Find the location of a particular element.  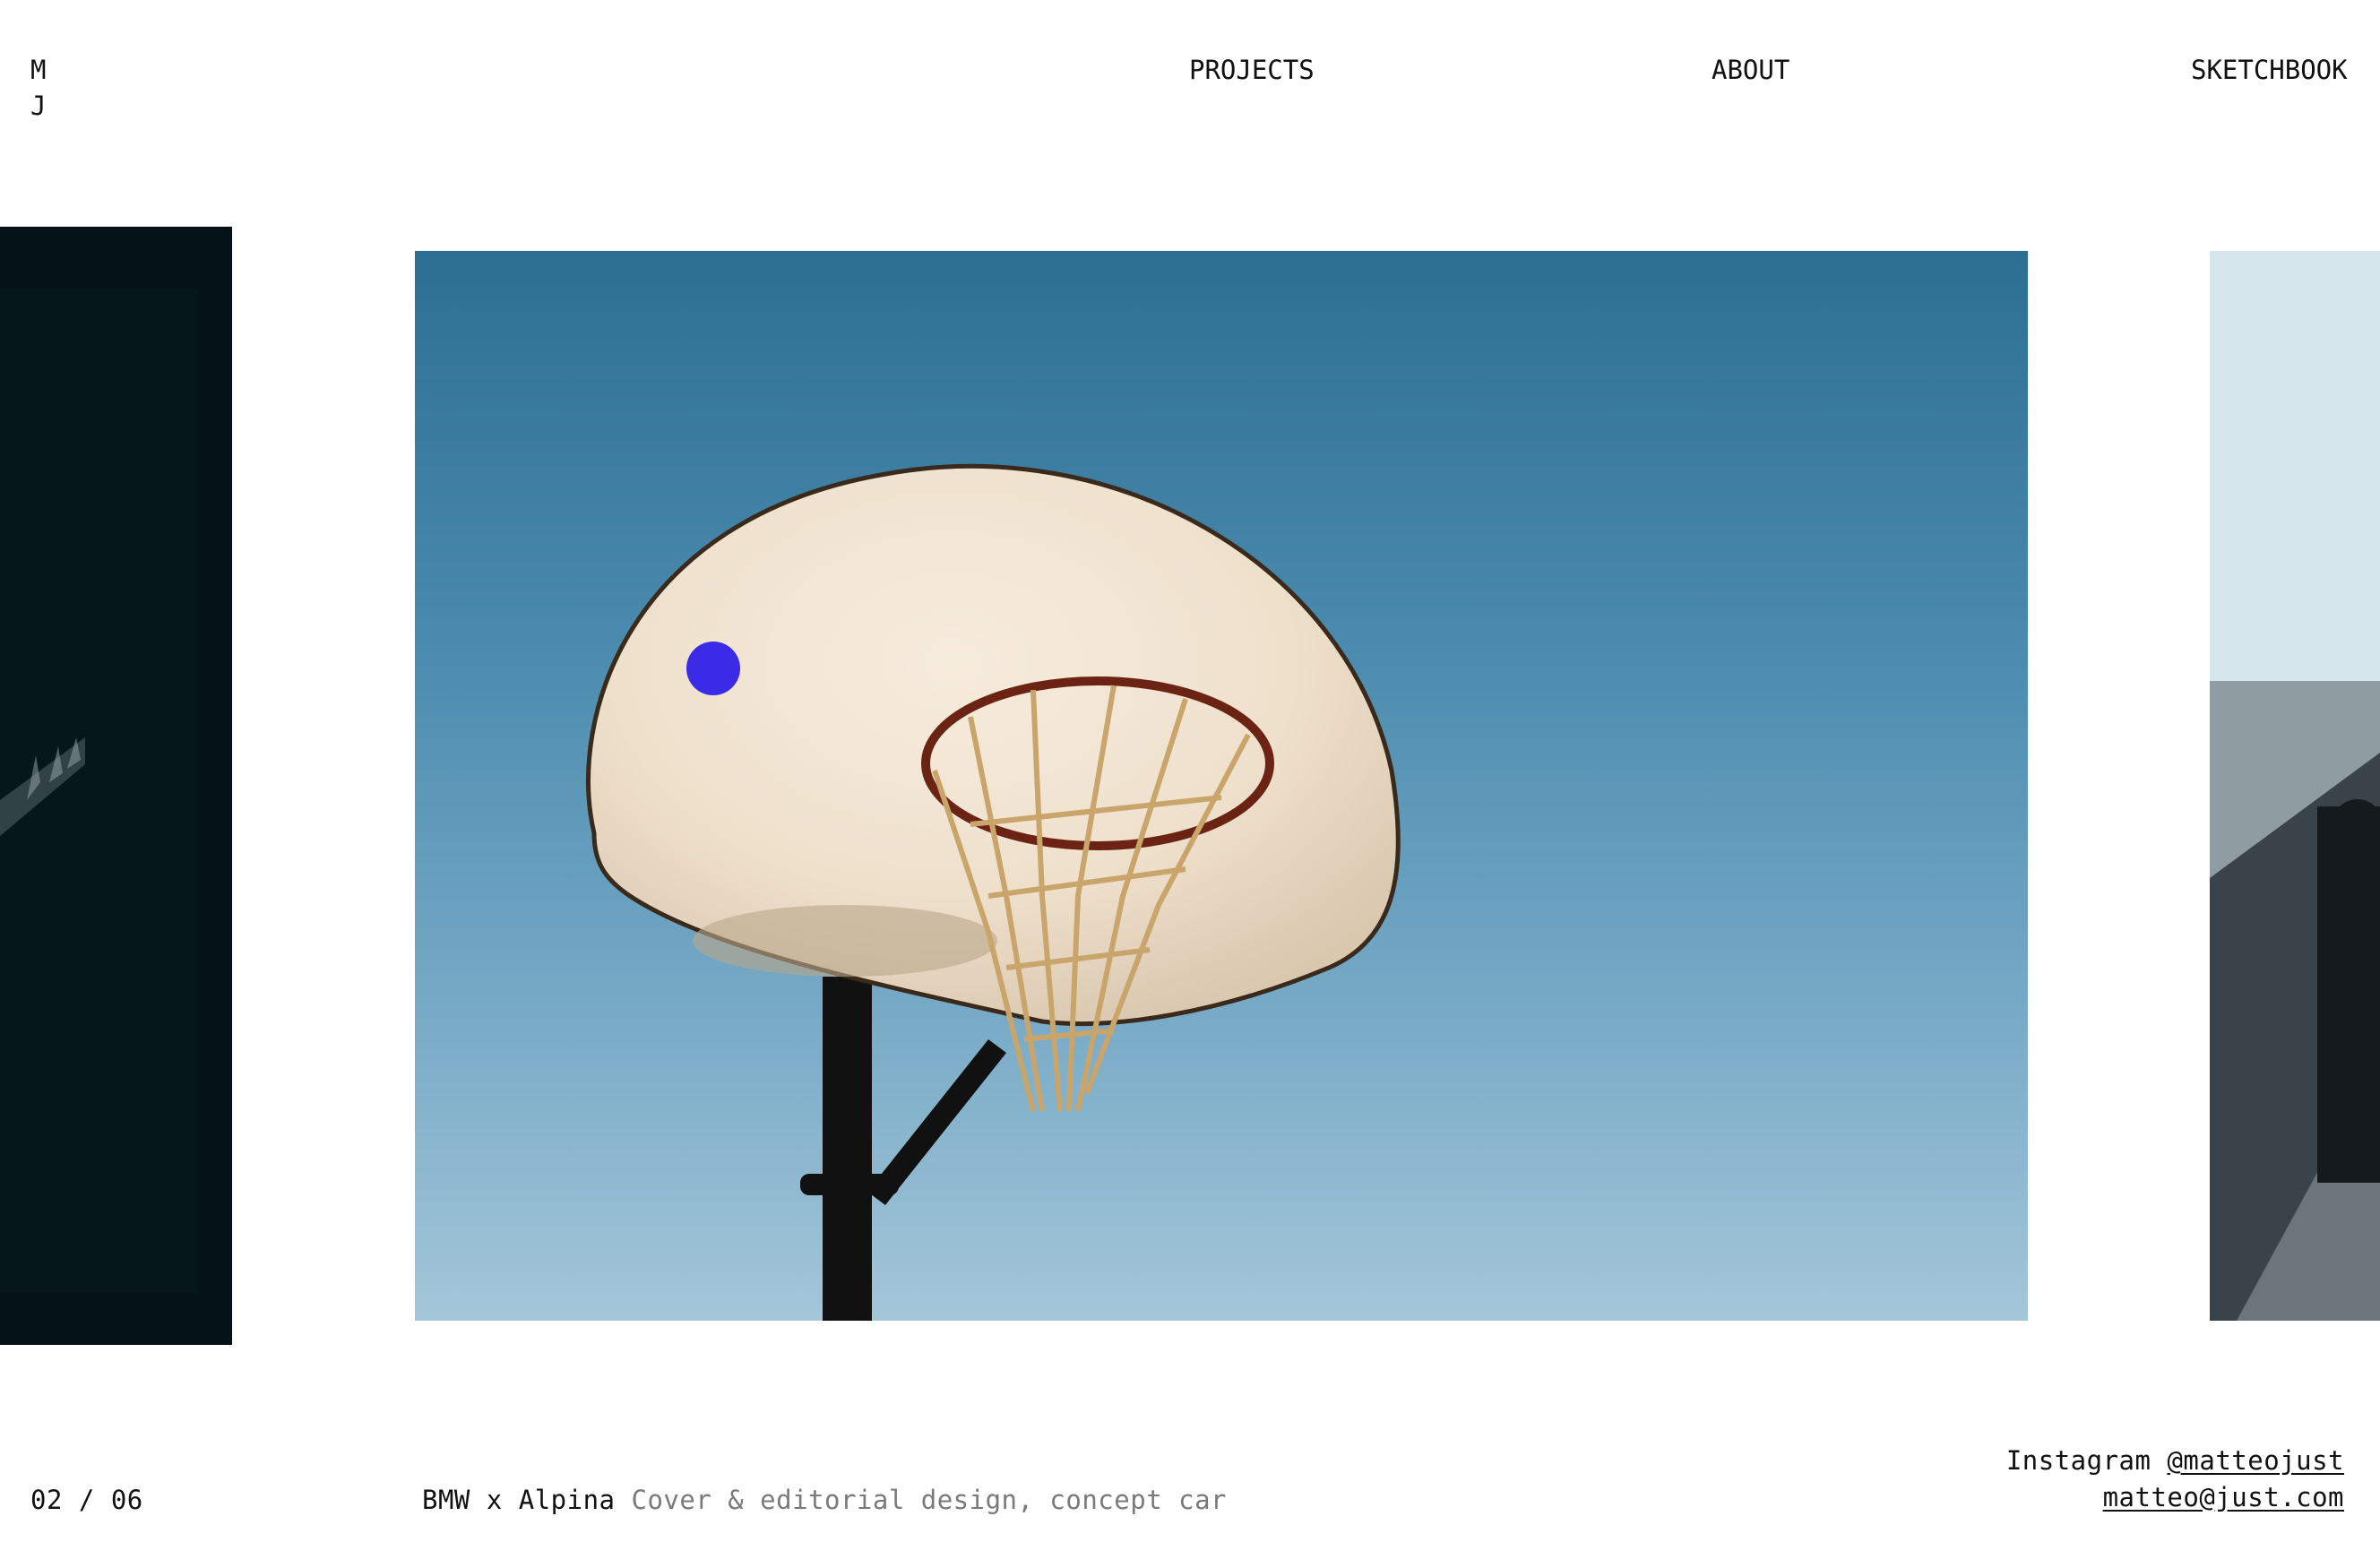

site-logo: M J is located at coordinates (38, 88).